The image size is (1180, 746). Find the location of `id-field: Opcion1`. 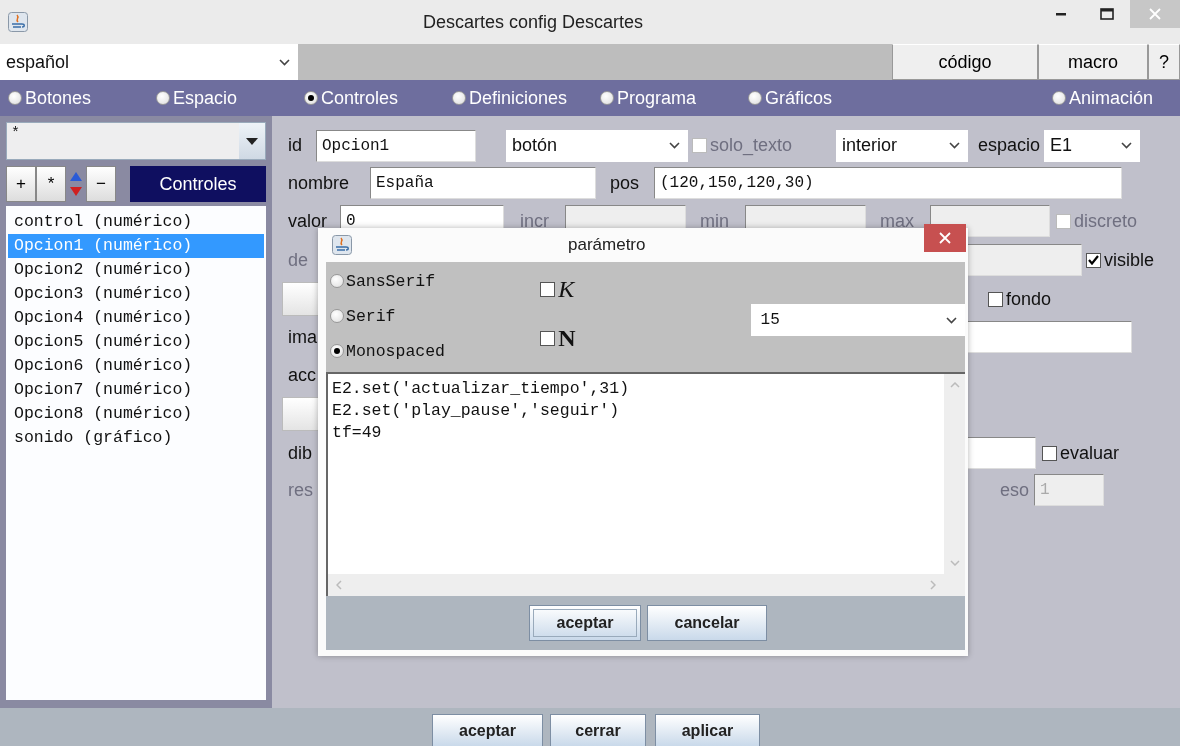

id-field: Opcion1 is located at coordinates (396, 145).